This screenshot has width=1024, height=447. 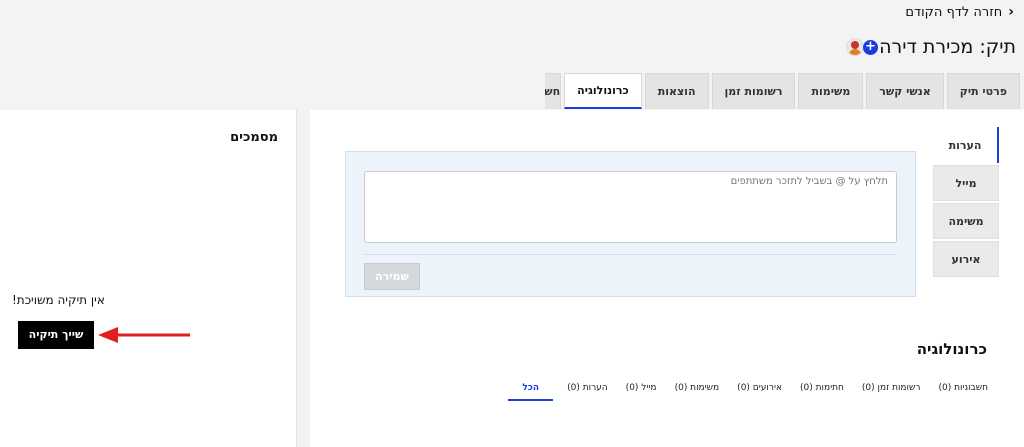 What do you see at coordinates (630, 254) in the screenshot?
I see `note-divider` at bounding box center [630, 254].